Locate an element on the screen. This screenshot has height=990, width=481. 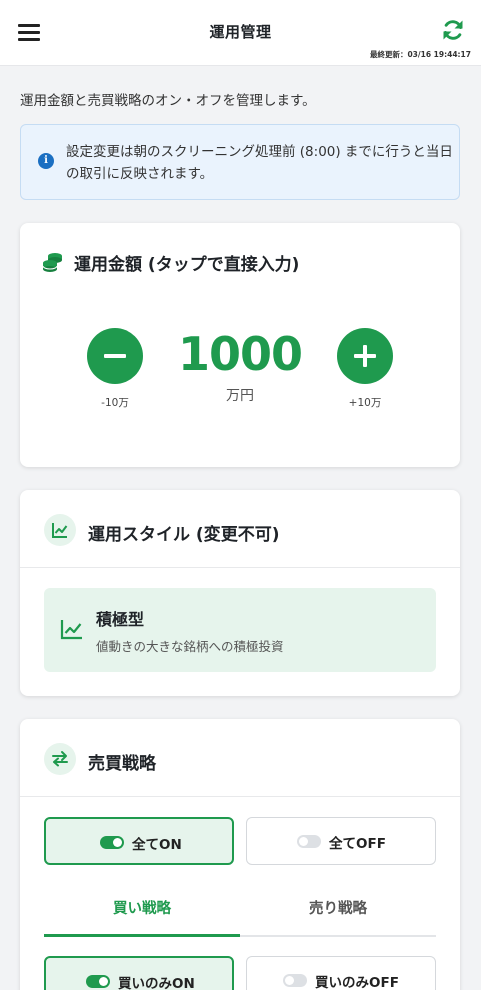
page-title: 運用管理 is located at coordinates (240, 32).